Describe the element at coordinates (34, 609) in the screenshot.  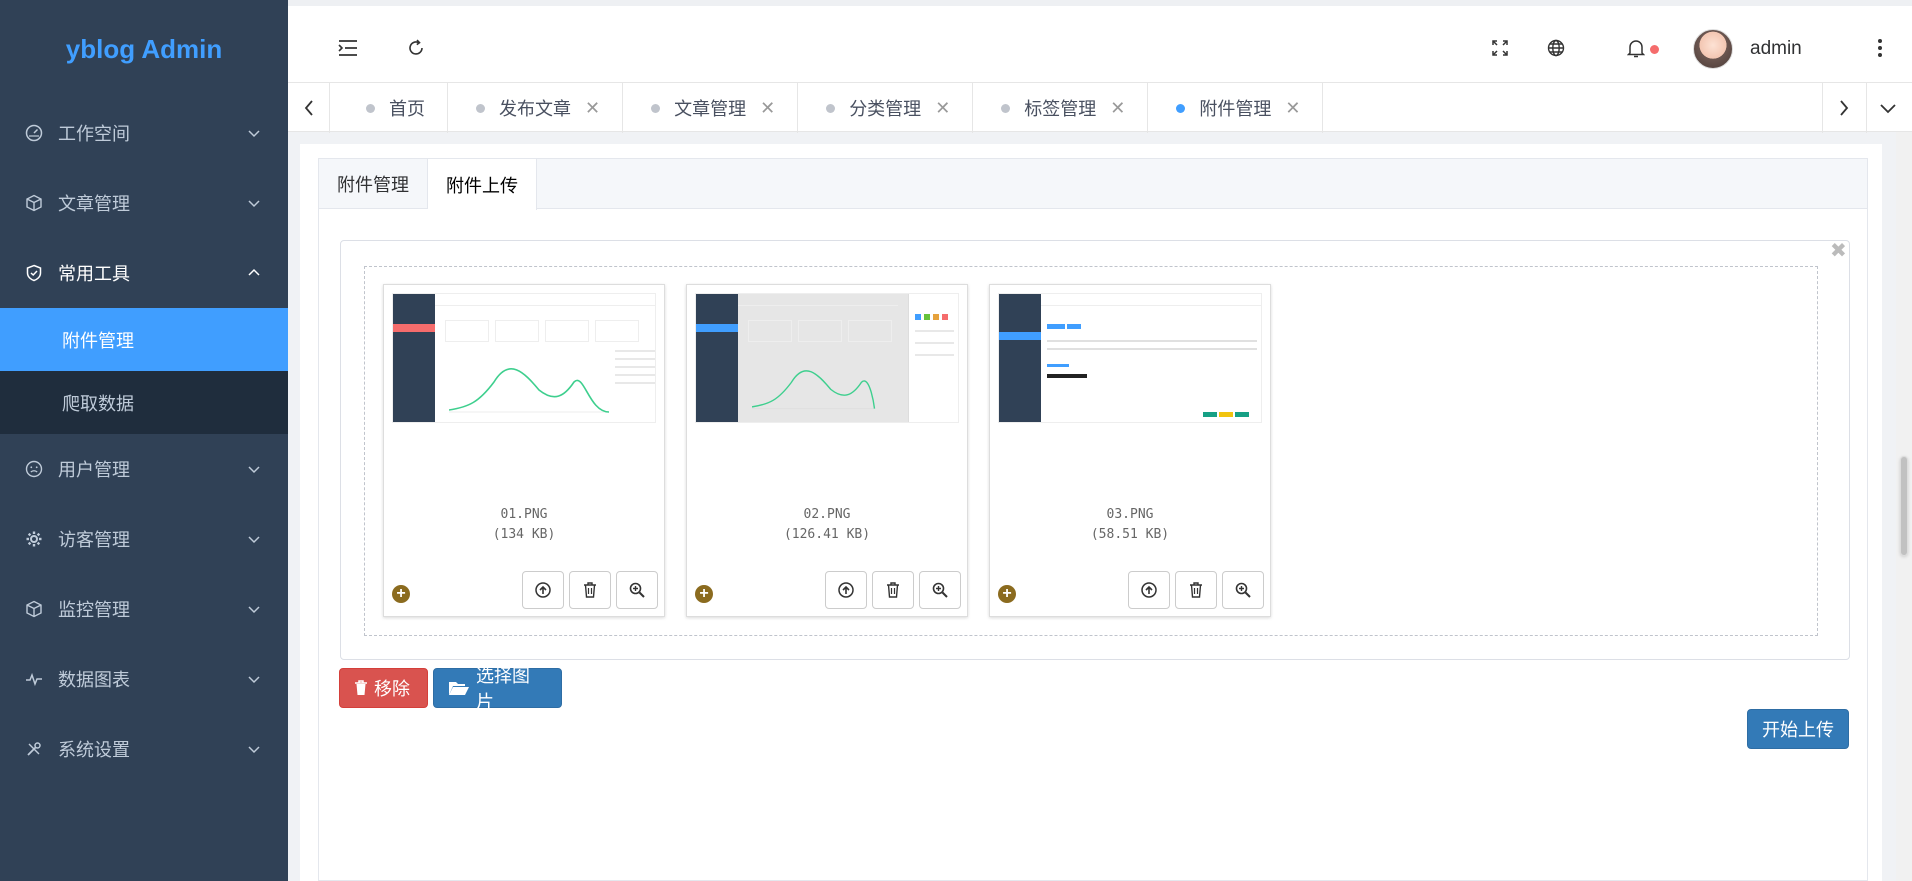
I see `cube-icon` at that location.